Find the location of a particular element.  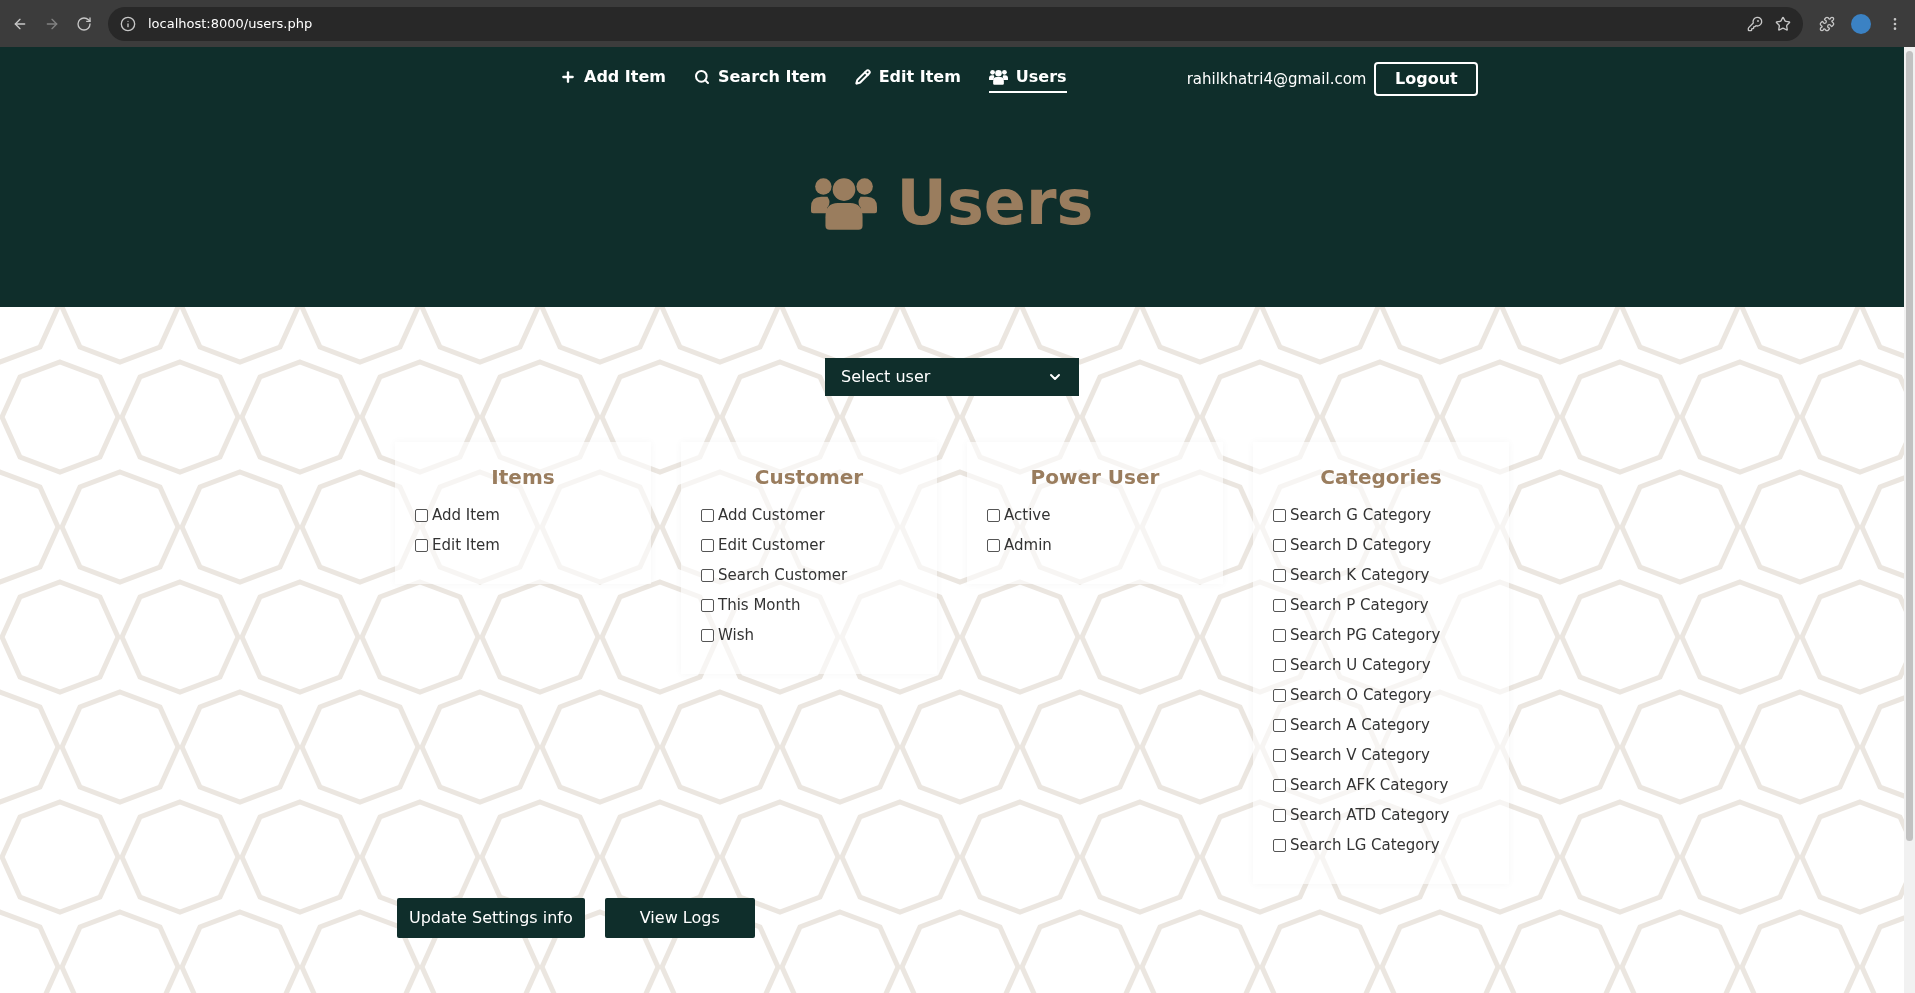

checkbox-label: Search A Category is located at coordinates (1360, 725).